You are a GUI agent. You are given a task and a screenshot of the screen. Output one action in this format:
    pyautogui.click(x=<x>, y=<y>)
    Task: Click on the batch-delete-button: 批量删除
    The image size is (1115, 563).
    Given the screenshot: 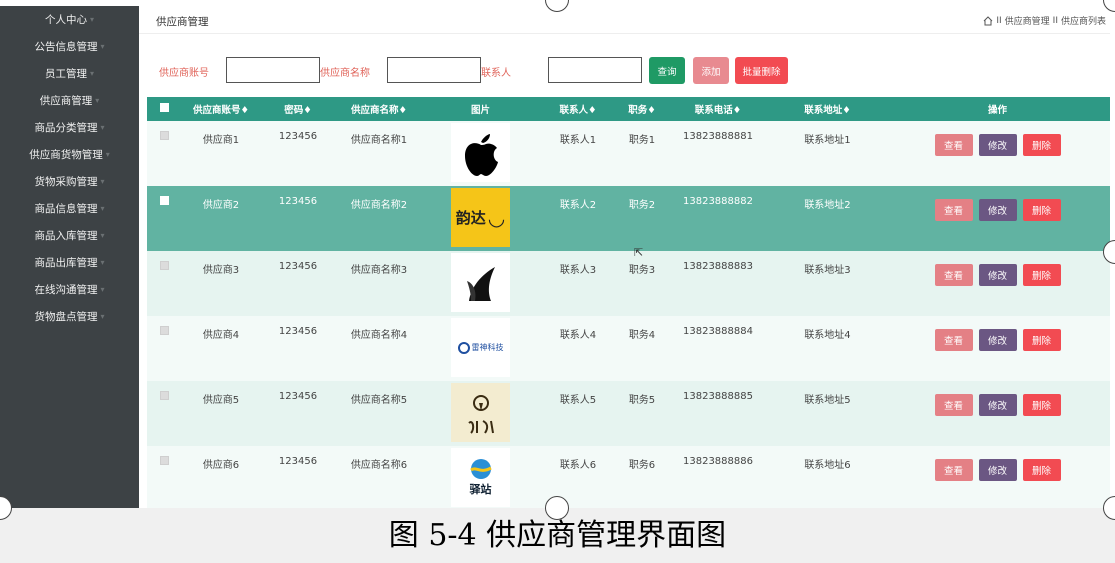 What is the action you would take?
    pyautogui.click(x=761, y=70)
    